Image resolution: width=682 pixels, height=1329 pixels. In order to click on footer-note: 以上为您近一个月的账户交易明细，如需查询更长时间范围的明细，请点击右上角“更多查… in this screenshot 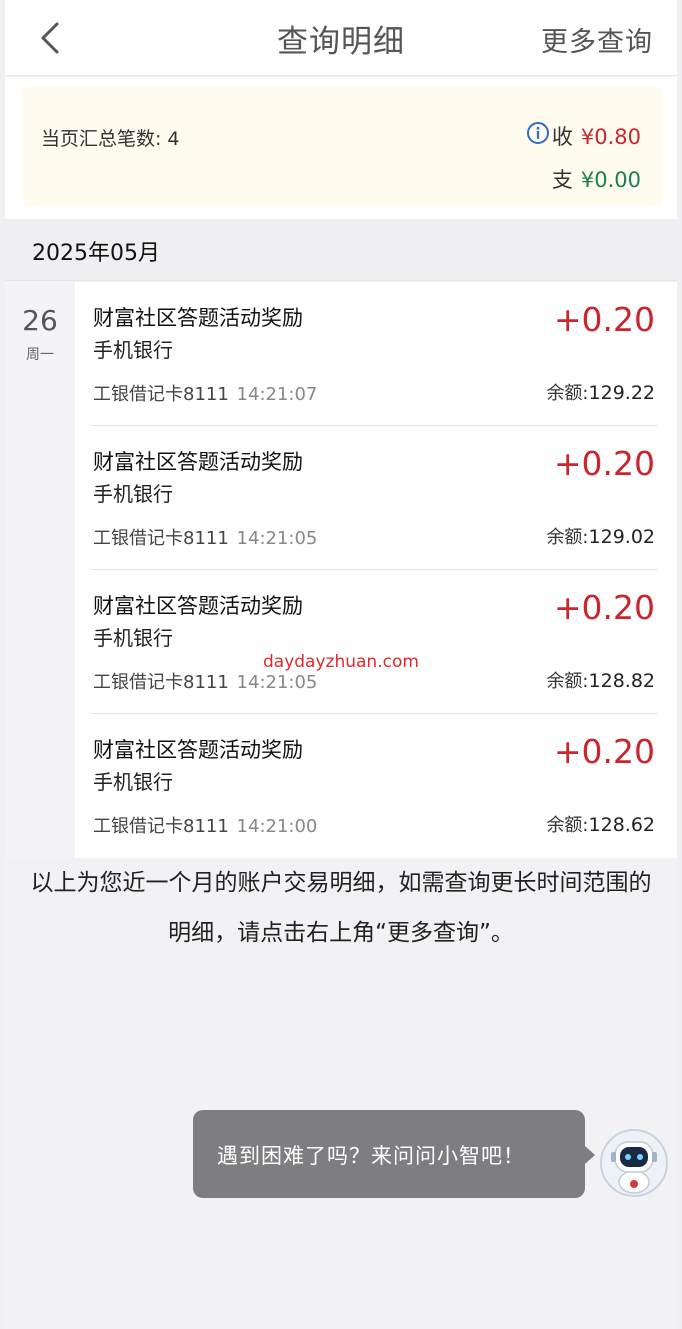, I will do `click(341, 908)`.